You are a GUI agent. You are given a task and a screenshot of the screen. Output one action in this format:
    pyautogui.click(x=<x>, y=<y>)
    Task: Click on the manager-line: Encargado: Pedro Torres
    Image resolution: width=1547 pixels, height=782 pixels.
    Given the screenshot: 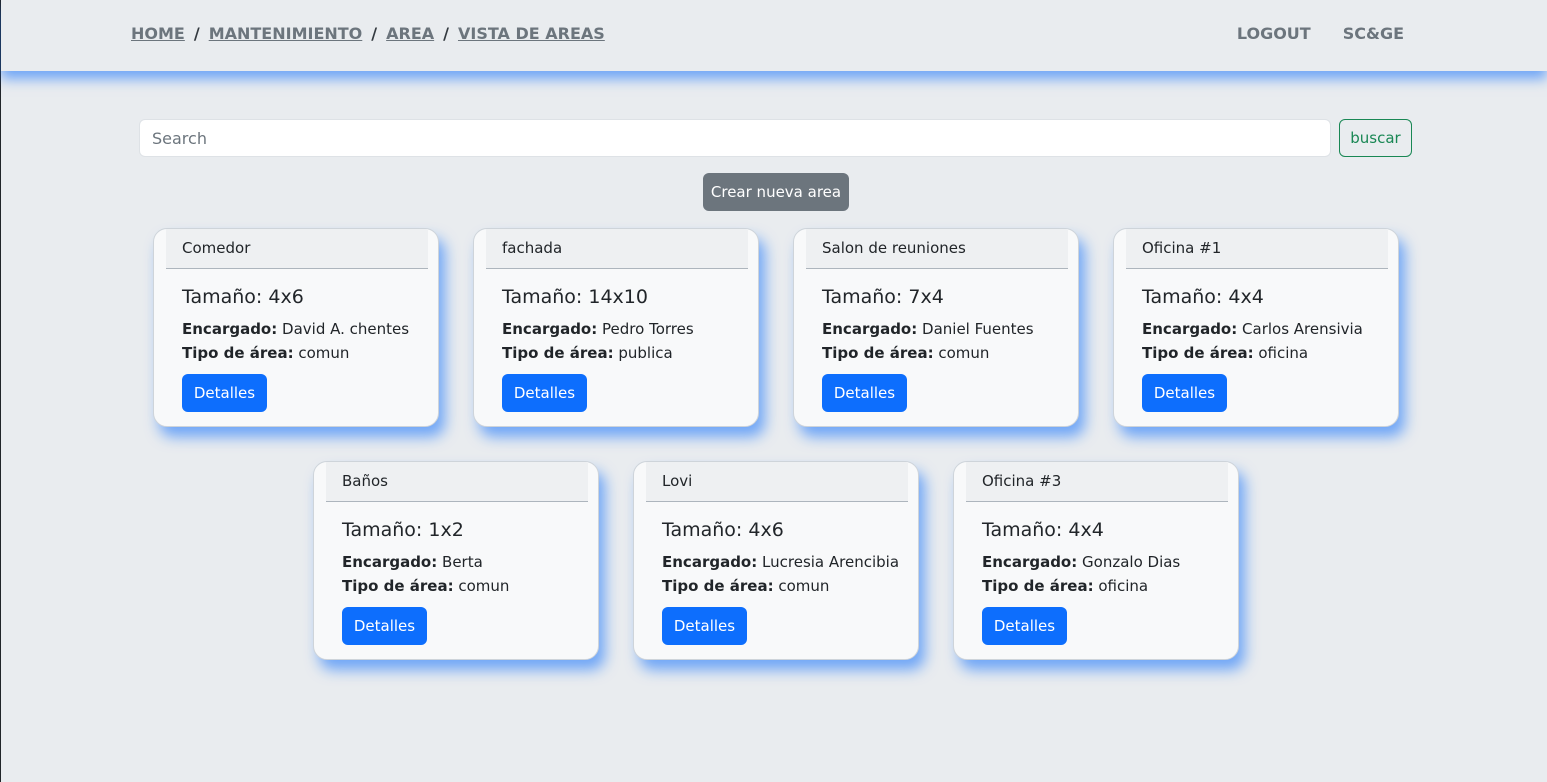 What is the action you would take?
    pyautogui.click(x=598, y=329)
    